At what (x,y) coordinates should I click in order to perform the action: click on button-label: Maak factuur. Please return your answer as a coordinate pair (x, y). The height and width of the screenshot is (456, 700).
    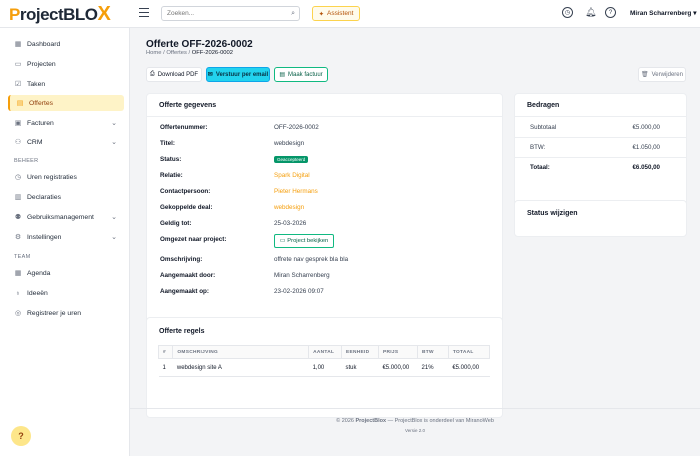
    Looking at the image, I should click on (305, 74).